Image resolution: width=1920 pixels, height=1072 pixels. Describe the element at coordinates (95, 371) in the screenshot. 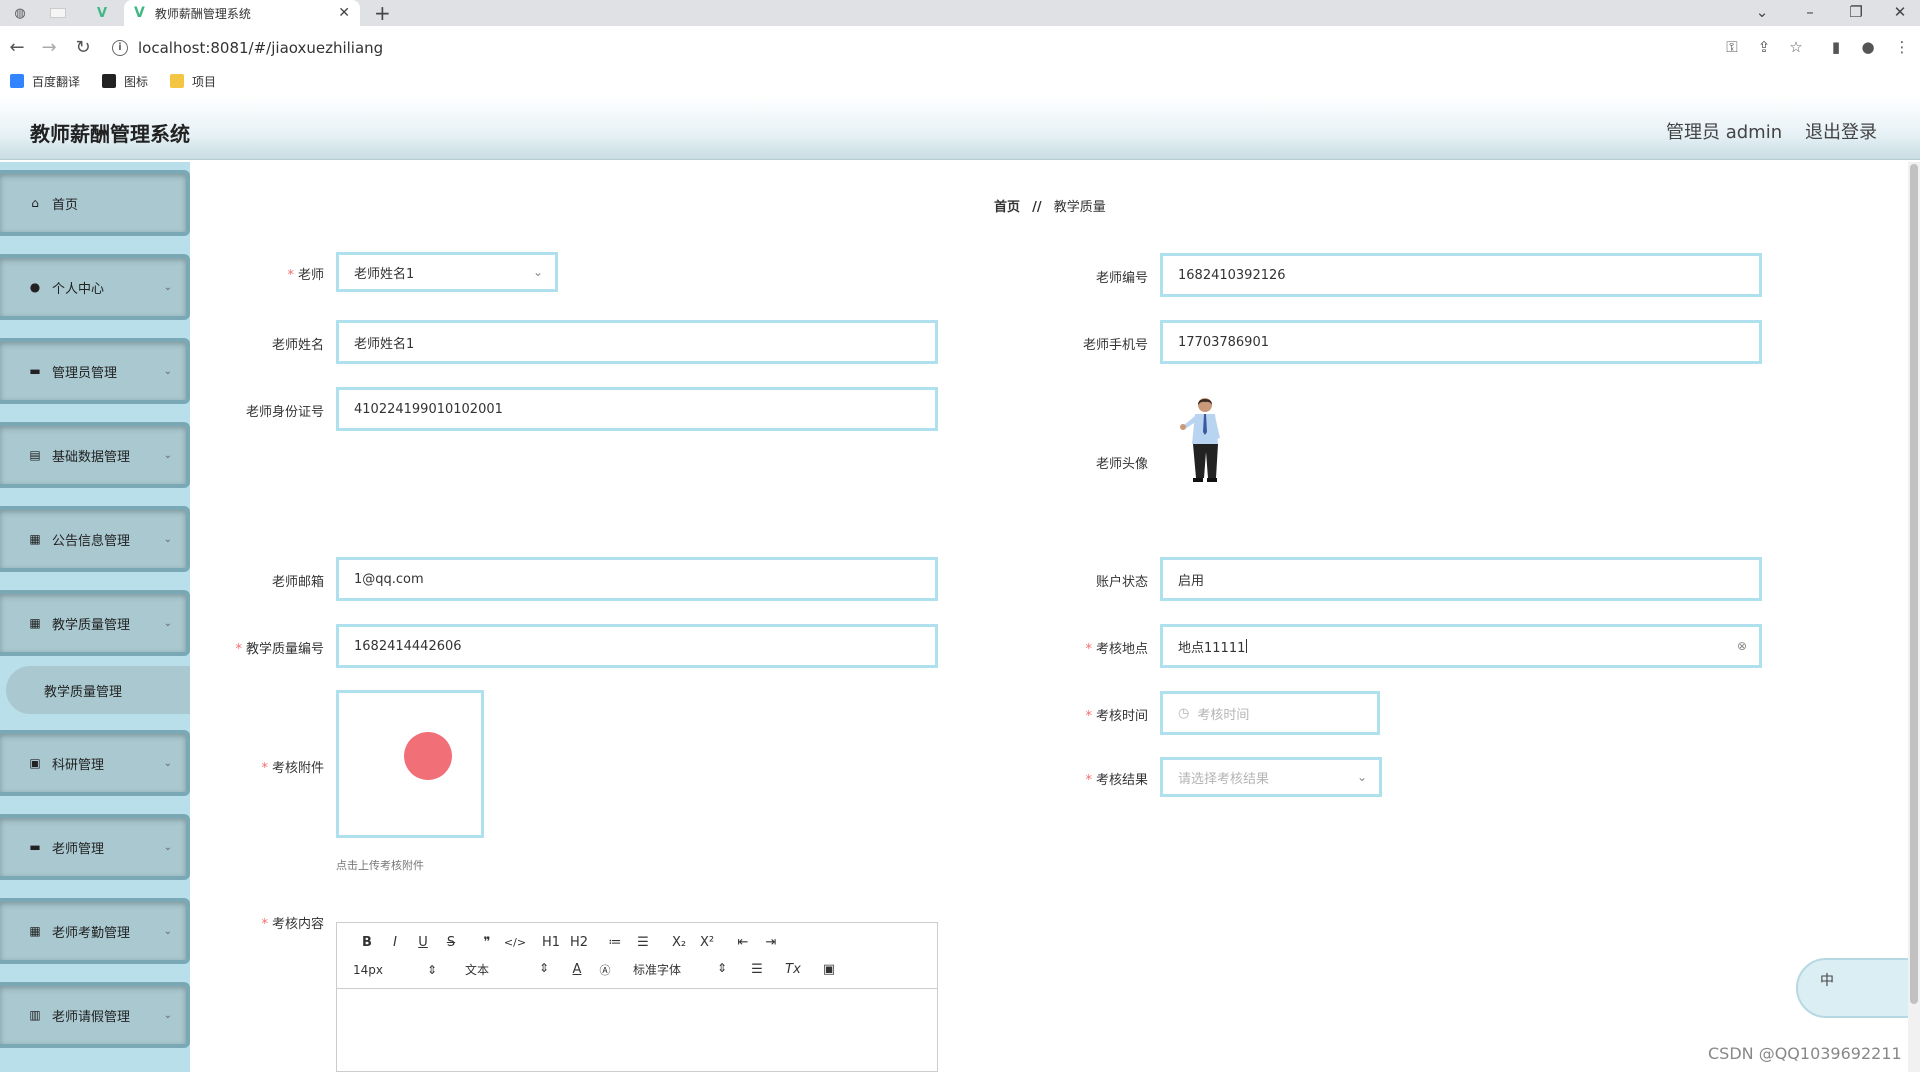

I see `sidebar-item-admin-management: ▬ 管理员管理 ⌄` at that location.